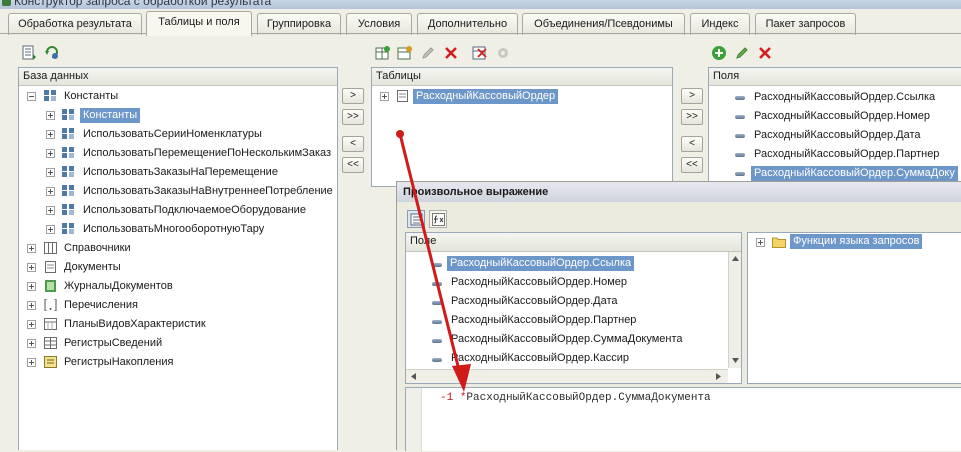 The image size is (961, 452). I want to click on scroll-left-arrow-icon, so click(413, 376).